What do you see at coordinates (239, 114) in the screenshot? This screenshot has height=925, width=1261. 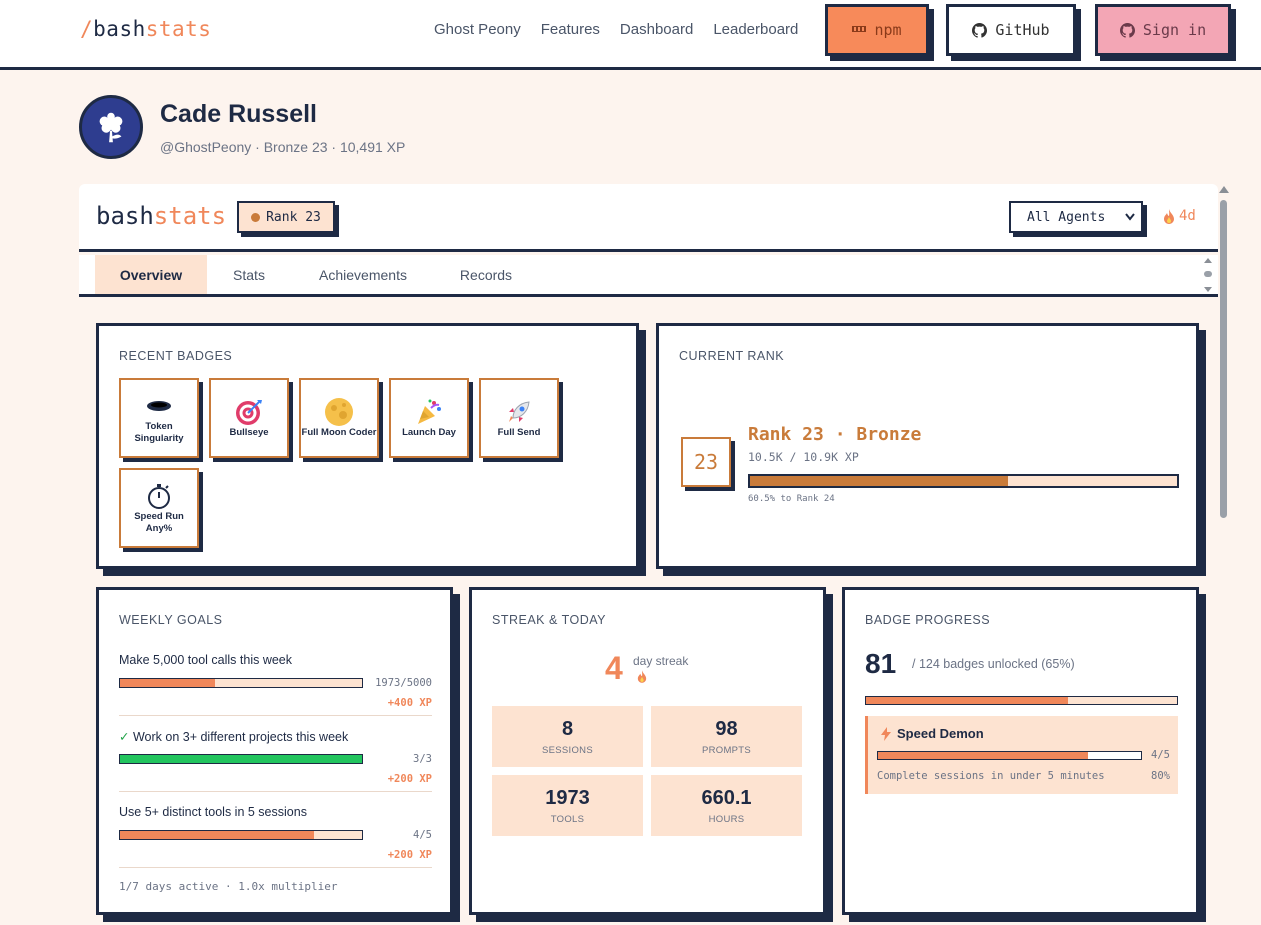 I see `profile-name: Cade Russell` at bounding box center [239, 114].